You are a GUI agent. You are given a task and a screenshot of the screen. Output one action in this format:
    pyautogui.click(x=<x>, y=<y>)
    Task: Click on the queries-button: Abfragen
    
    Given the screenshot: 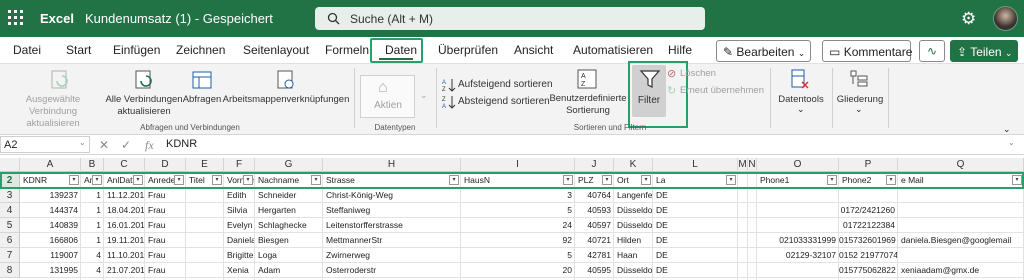 What is the action you would take?
    pyautogui.click(x=202, y=100)
    